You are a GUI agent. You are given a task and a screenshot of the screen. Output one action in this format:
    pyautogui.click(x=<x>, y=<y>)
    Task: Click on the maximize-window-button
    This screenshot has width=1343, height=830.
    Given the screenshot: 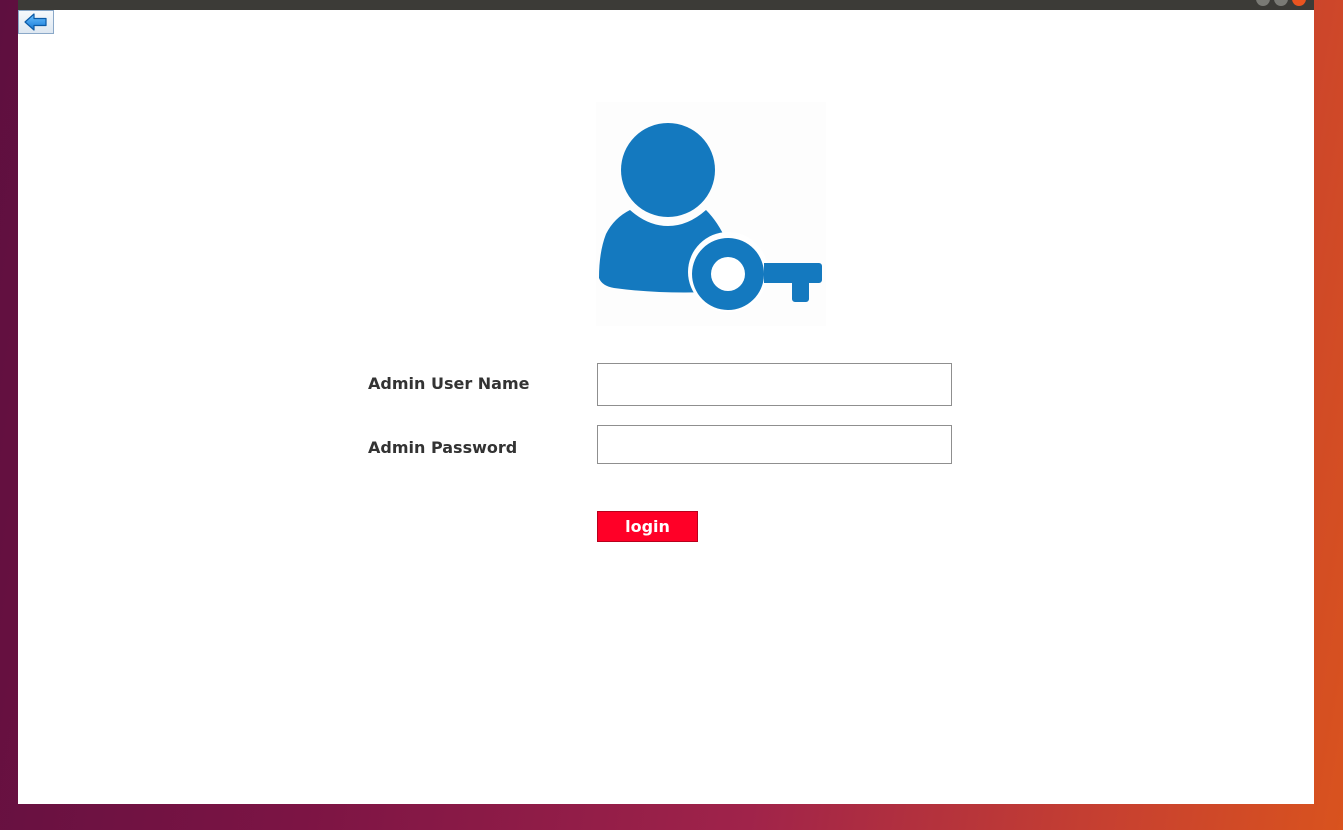 What is the action you would take?
    pyautogui.click(x=1281, y=3)
    